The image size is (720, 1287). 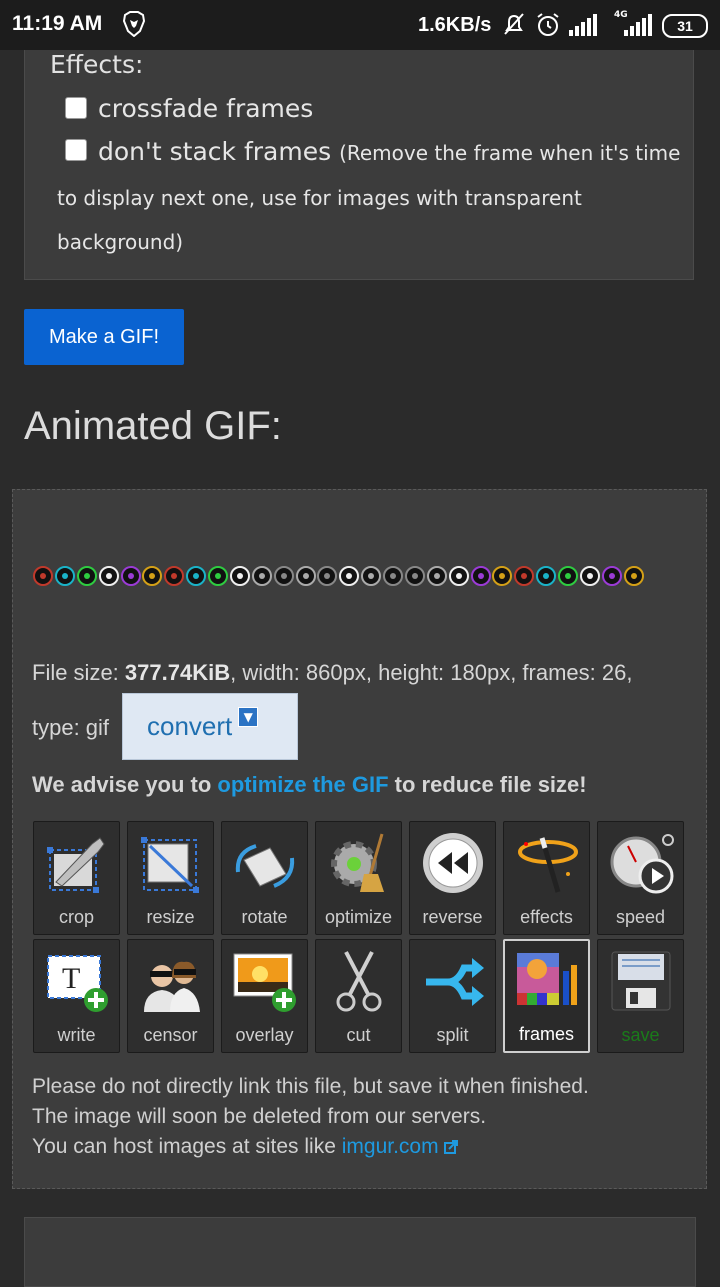 What do you see at coordinates (57, 23) in the screenshot?
I see `status-time: 11:19 AM` at bounding box center [57, 23].